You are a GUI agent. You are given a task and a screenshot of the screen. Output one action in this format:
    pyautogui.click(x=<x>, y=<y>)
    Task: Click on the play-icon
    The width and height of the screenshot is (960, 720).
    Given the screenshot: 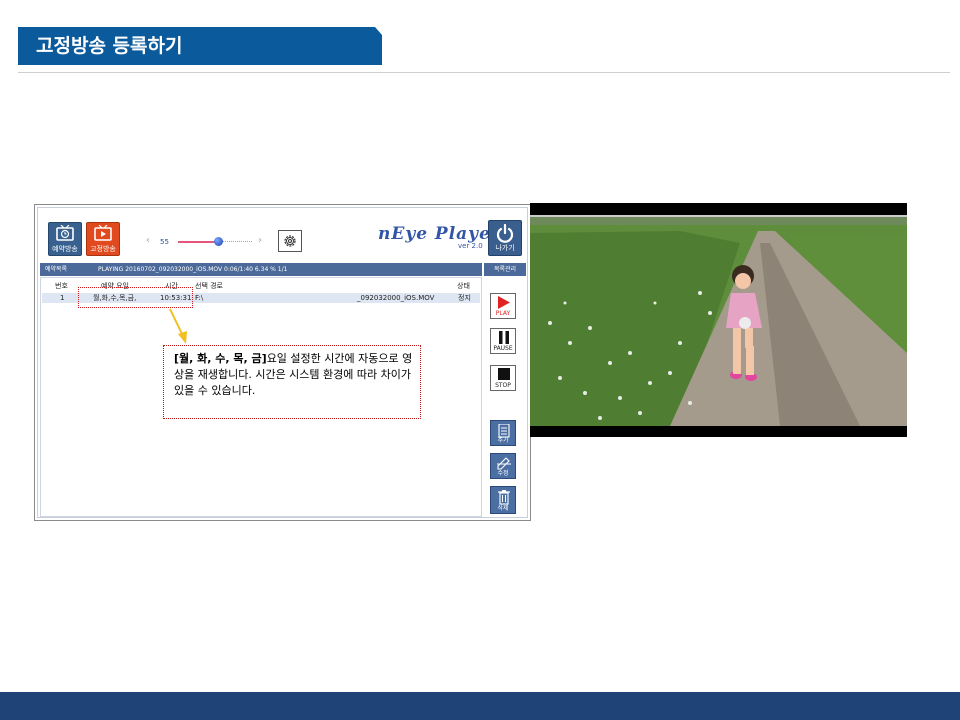 What is the action you would take?
    pyautogui.click(x=504, y=302)
    